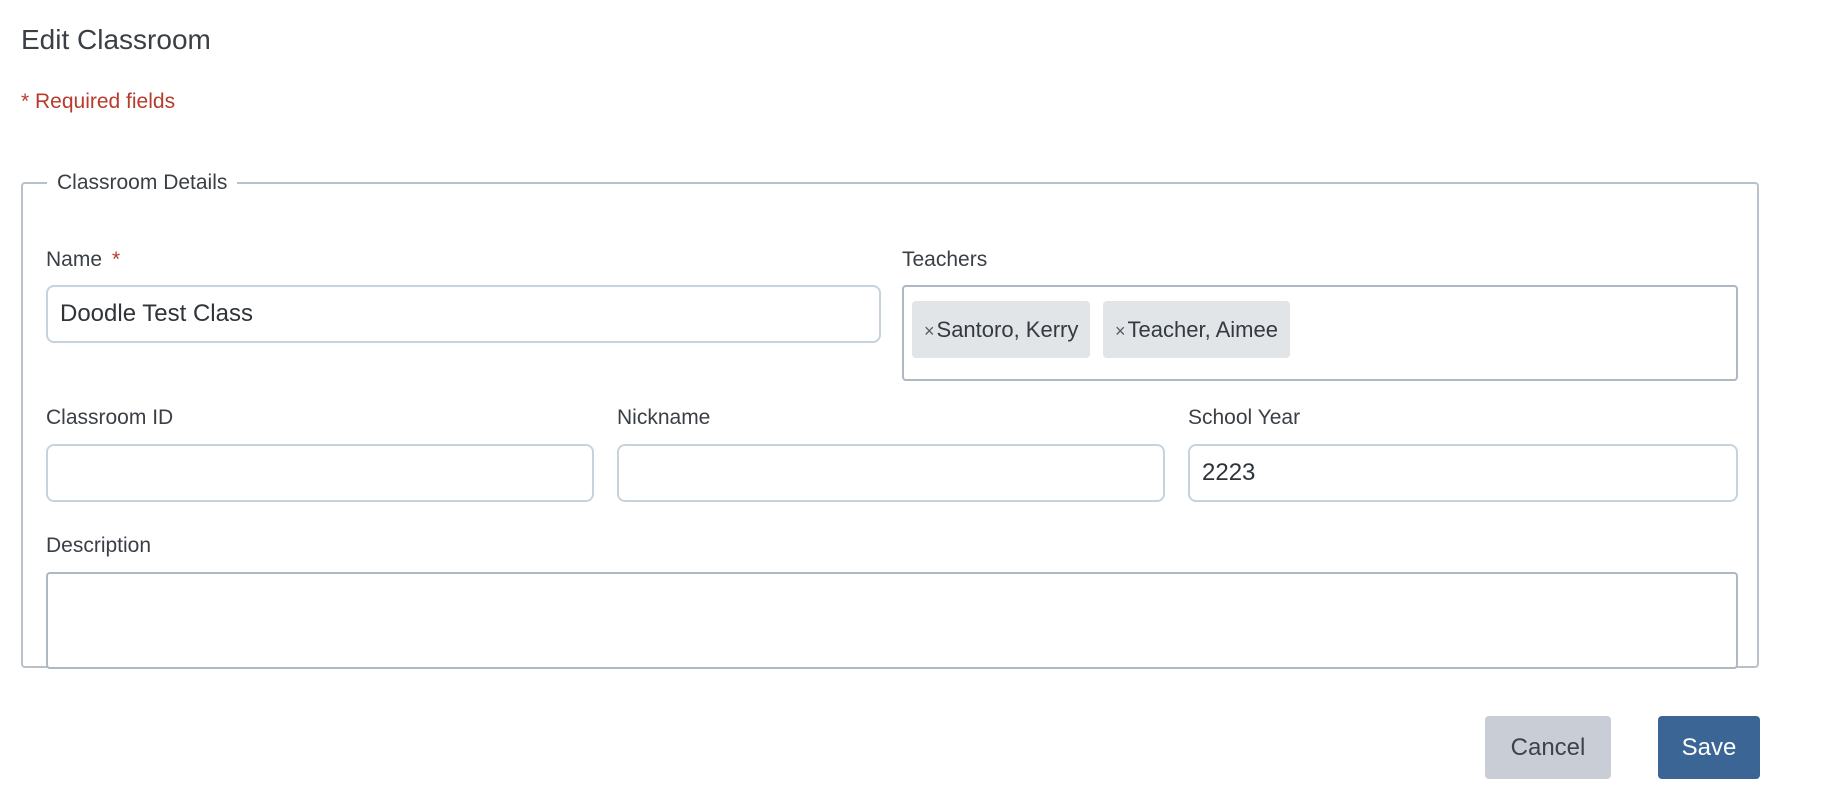 Image resolution: width=1824 pixels, height=800 pixels. Describe the element at coordinates (99, 545) in the screenshot. I see `description-label: Description` at that location.